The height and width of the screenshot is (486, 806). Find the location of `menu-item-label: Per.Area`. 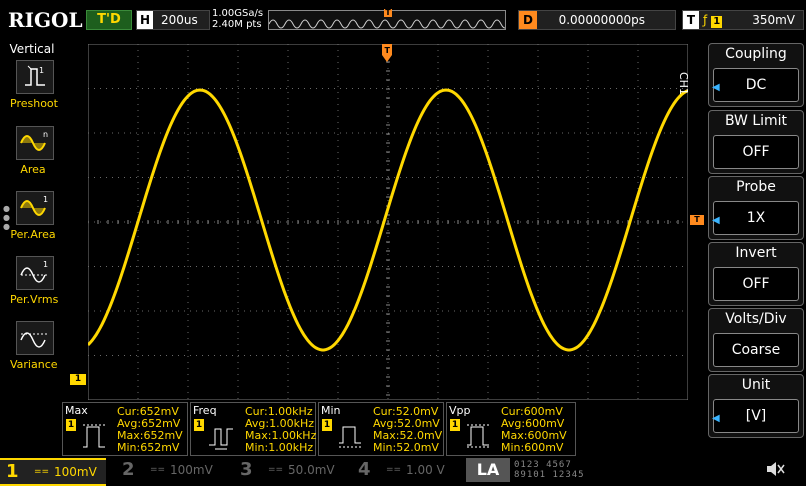

menu-item-label: Per.Area is located at coordinates (33, 234).